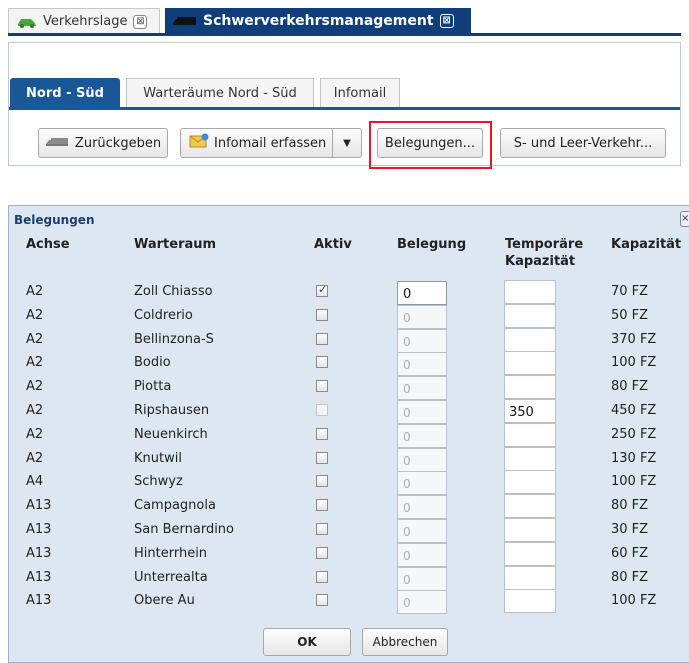 This screenshot has width=689, height=663. What do you see at coordinates (220, 93) in the screenshot?
I see `tab-warteraeume-nord-sued: Warteräume Nord - Süd` at bounding box center [220, 93].